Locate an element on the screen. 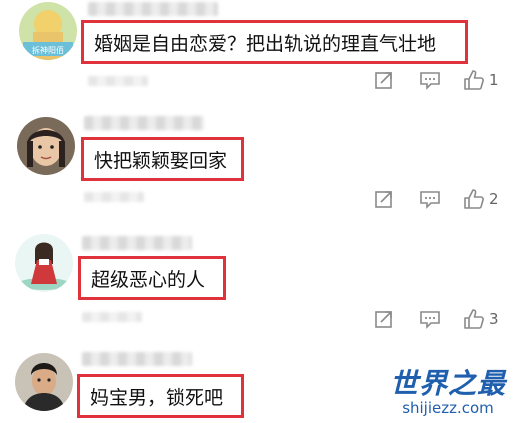 This screenshot has width=516, height=423. like-count: 3 is located at coordinates (494, 319).